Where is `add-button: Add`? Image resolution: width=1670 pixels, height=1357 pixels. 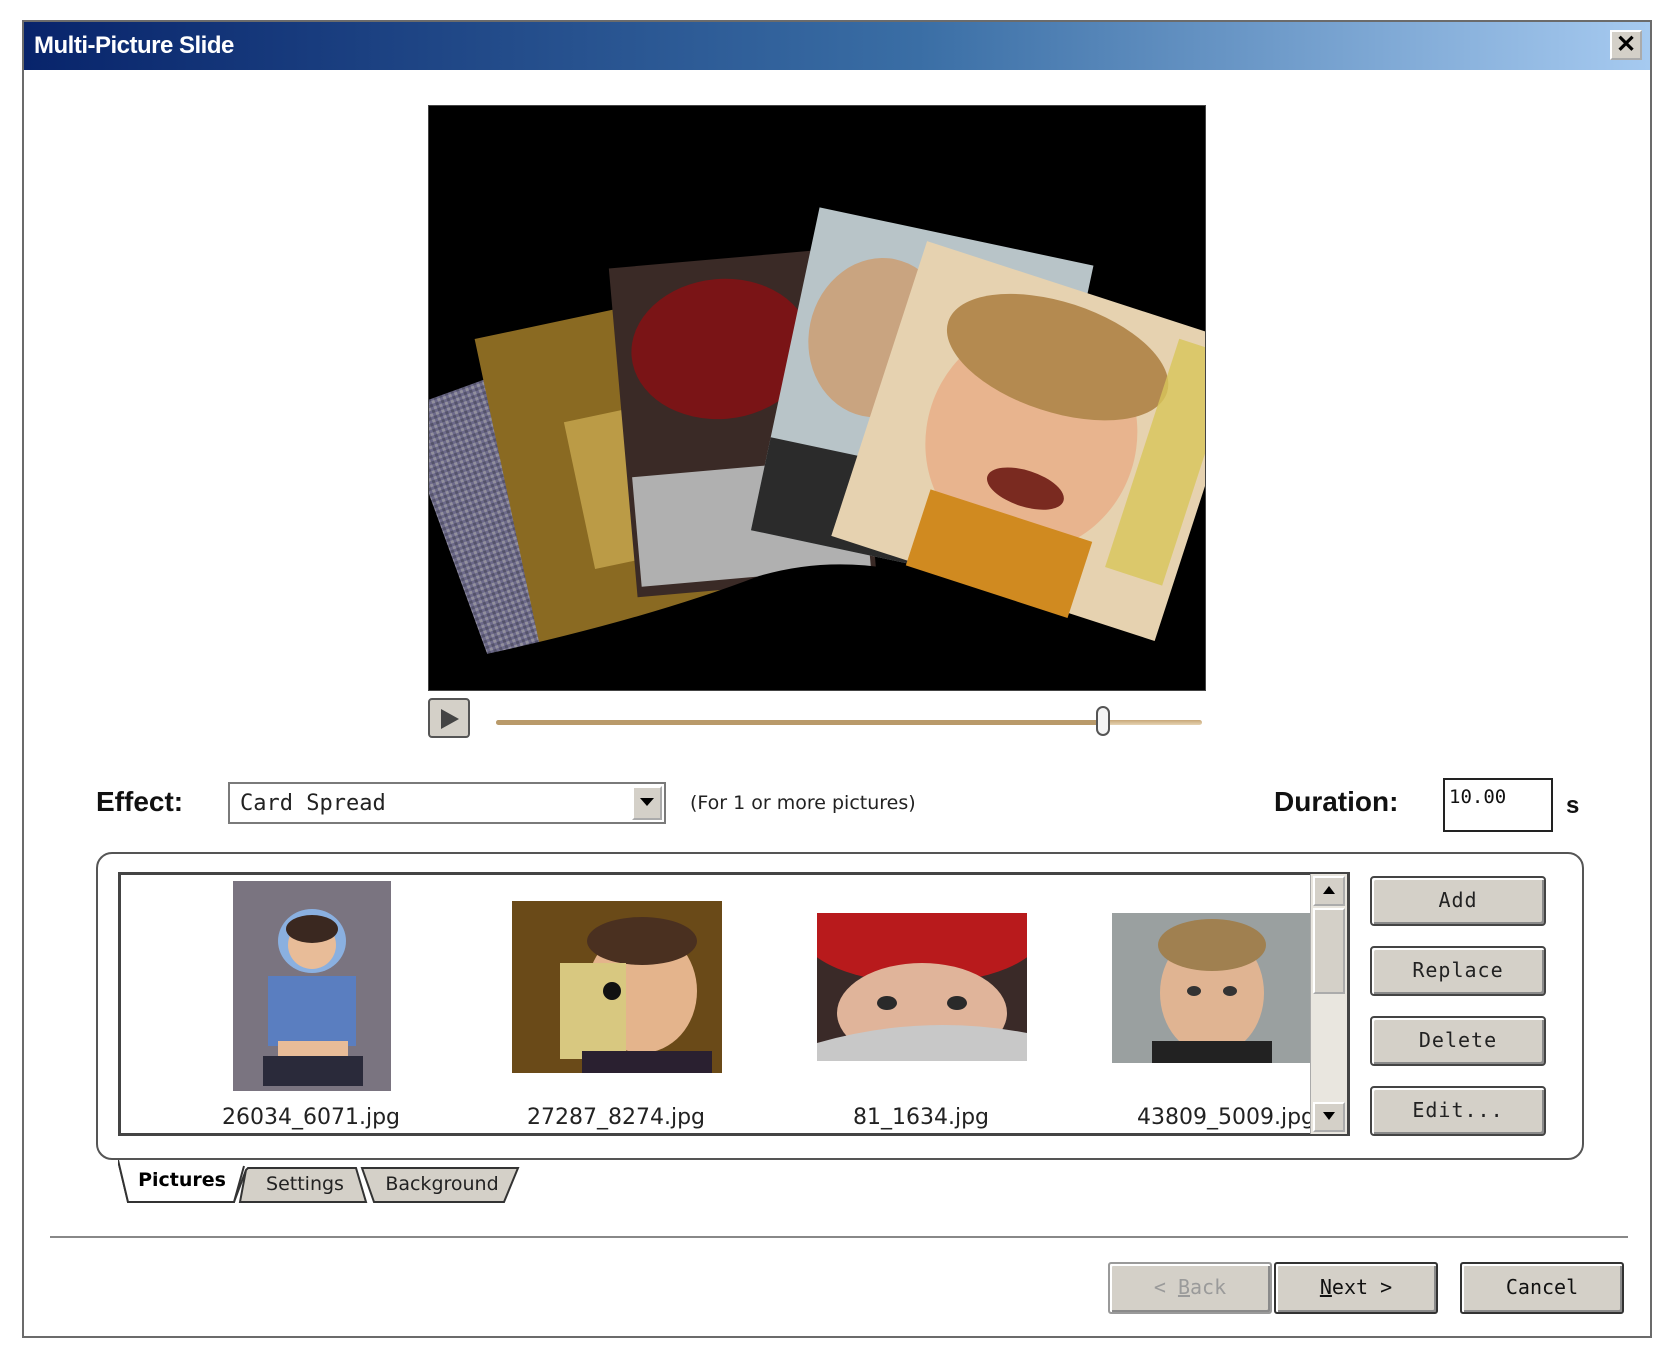
add-button: Add is located at coordinates (1458, 901).